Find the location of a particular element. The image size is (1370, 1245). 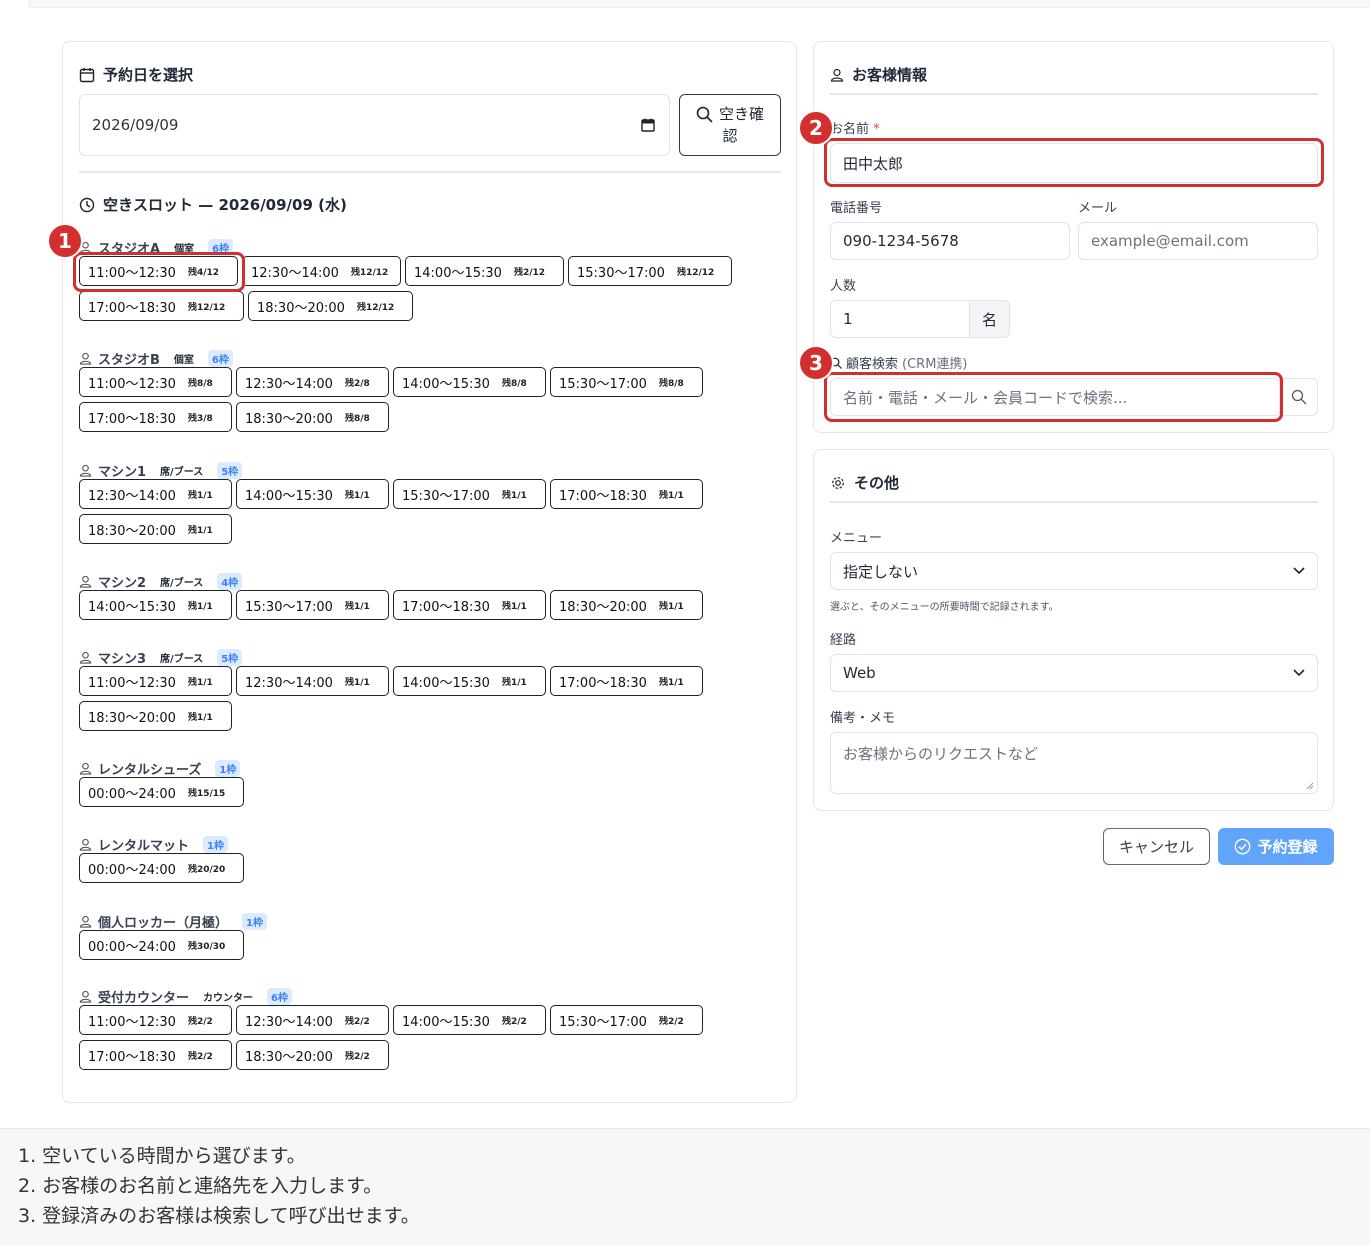

resource-header: マシン1 席/ブース 5枠 is located at coordinates (161, 470).